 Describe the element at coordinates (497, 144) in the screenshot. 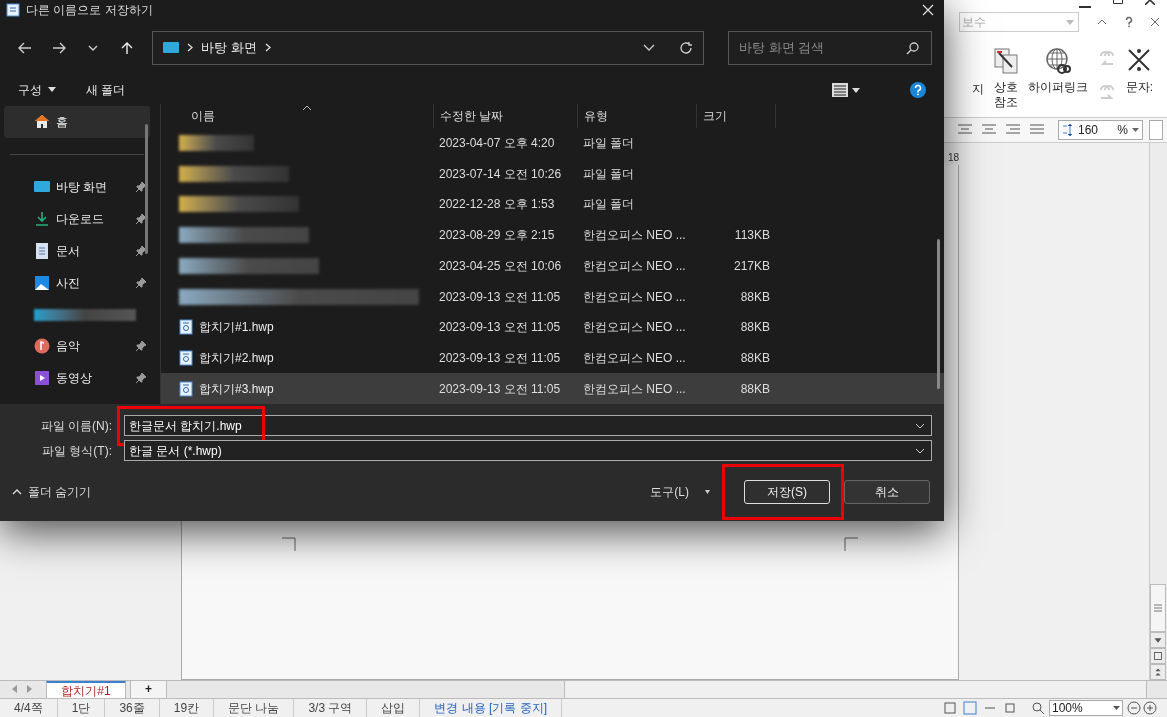

I see `date-cell-text: 2023-04-07 오후 4:20` at that location.